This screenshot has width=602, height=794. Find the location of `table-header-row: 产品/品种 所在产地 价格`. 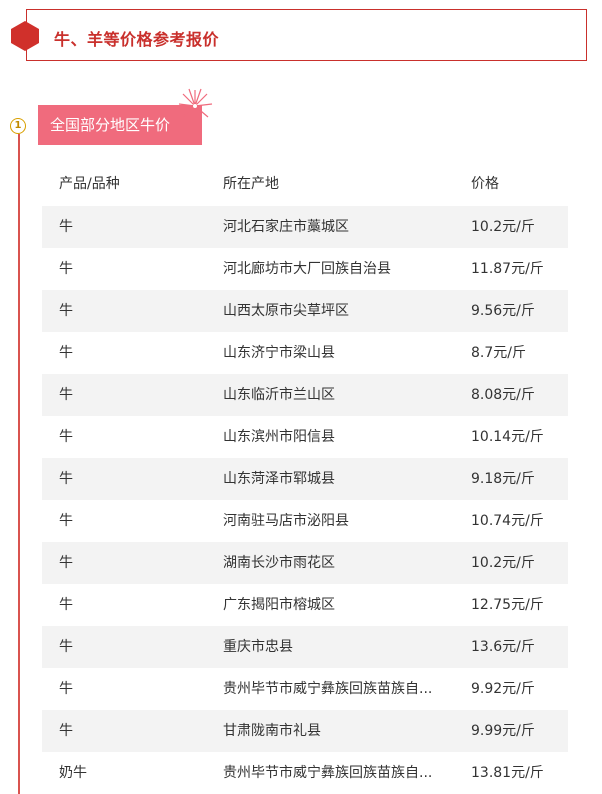

table-header-row: 产品/品种 所在产地 价格 is located at coordinates (305, 184).